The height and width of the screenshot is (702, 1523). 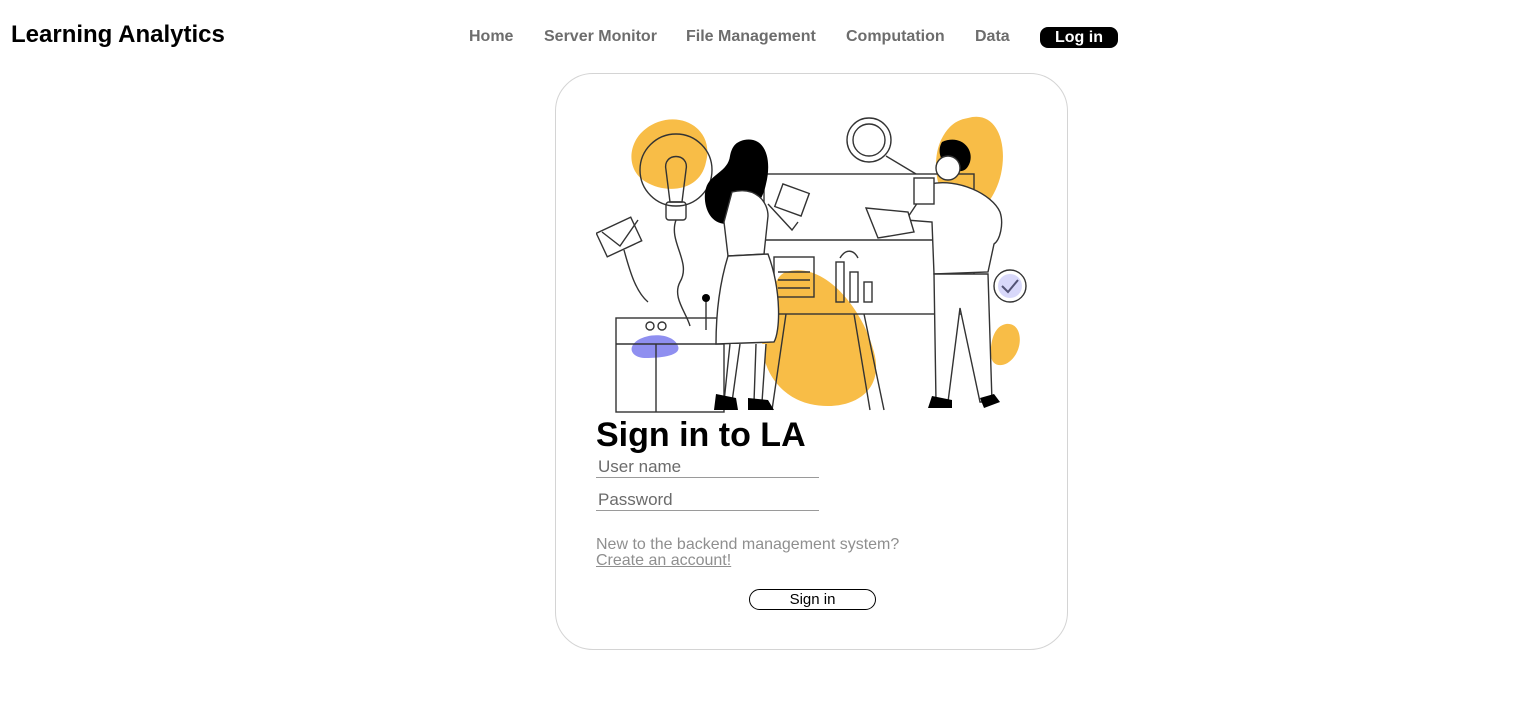 I want to click on username-input, so click(x=707, y=467).